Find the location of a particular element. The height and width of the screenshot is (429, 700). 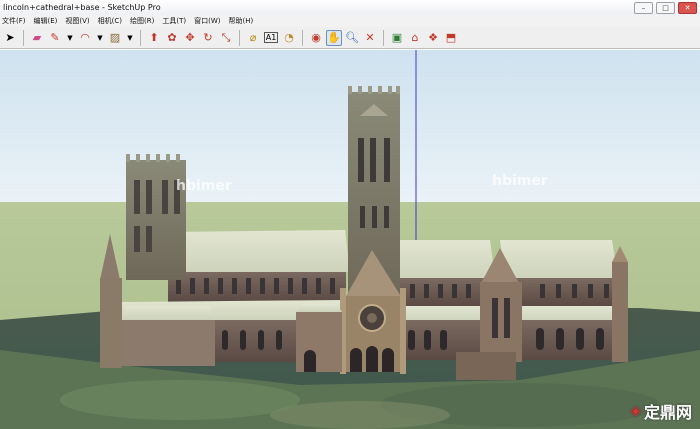

tape-measure-tool-button: ⌀ is located at coordinates (253, 38).